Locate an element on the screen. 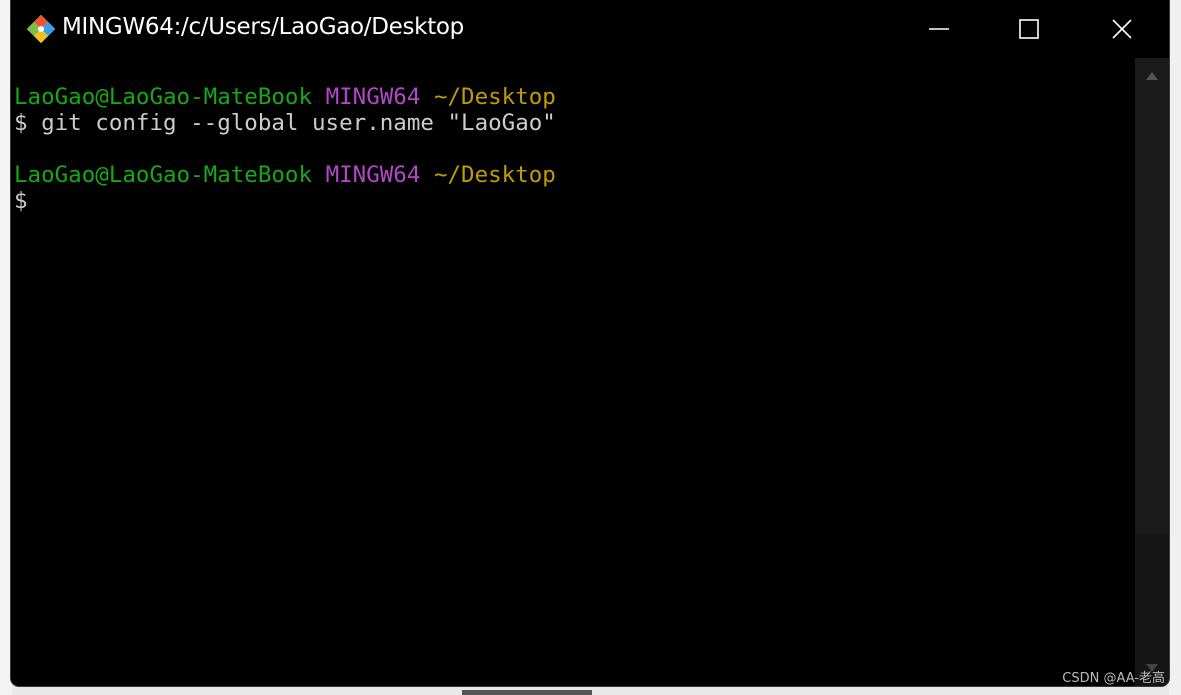 The image size is (1181, 695). minimize-button is located at coordinates (938, 29).